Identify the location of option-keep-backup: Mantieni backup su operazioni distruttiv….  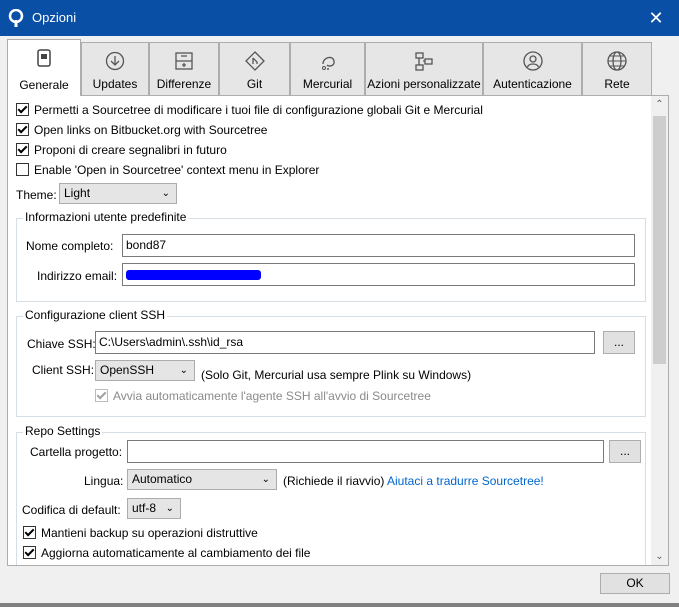
(140, 533).